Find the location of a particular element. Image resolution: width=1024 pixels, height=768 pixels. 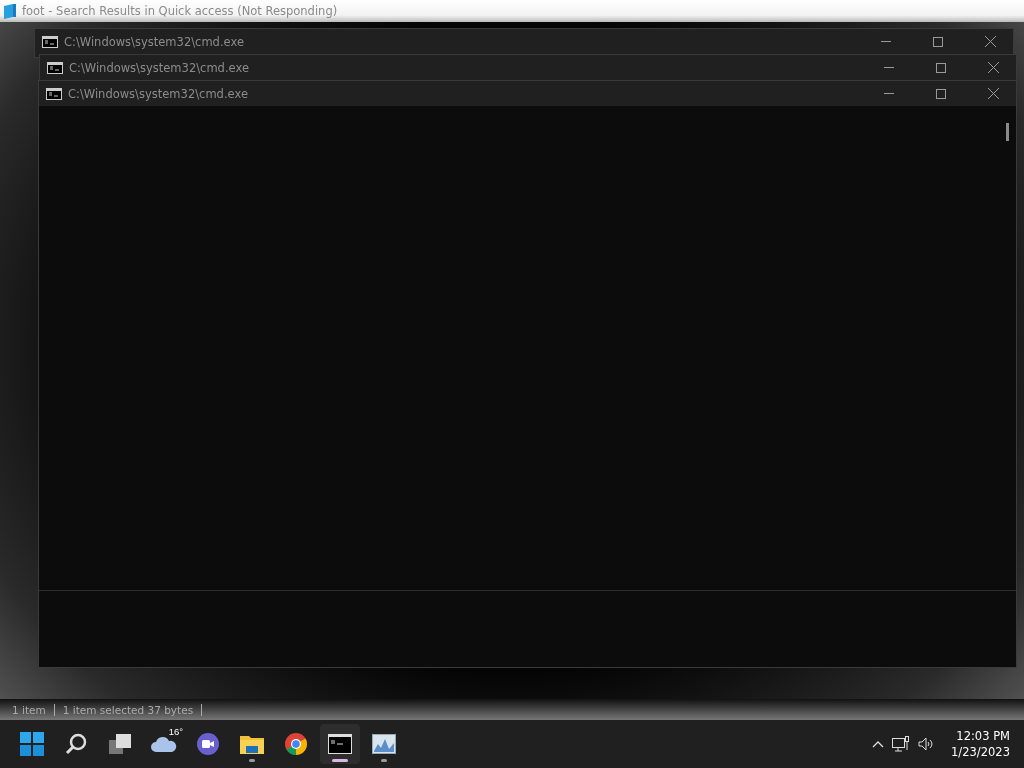

taskbar-app-button: 16° is located at coordinates (164, 744).